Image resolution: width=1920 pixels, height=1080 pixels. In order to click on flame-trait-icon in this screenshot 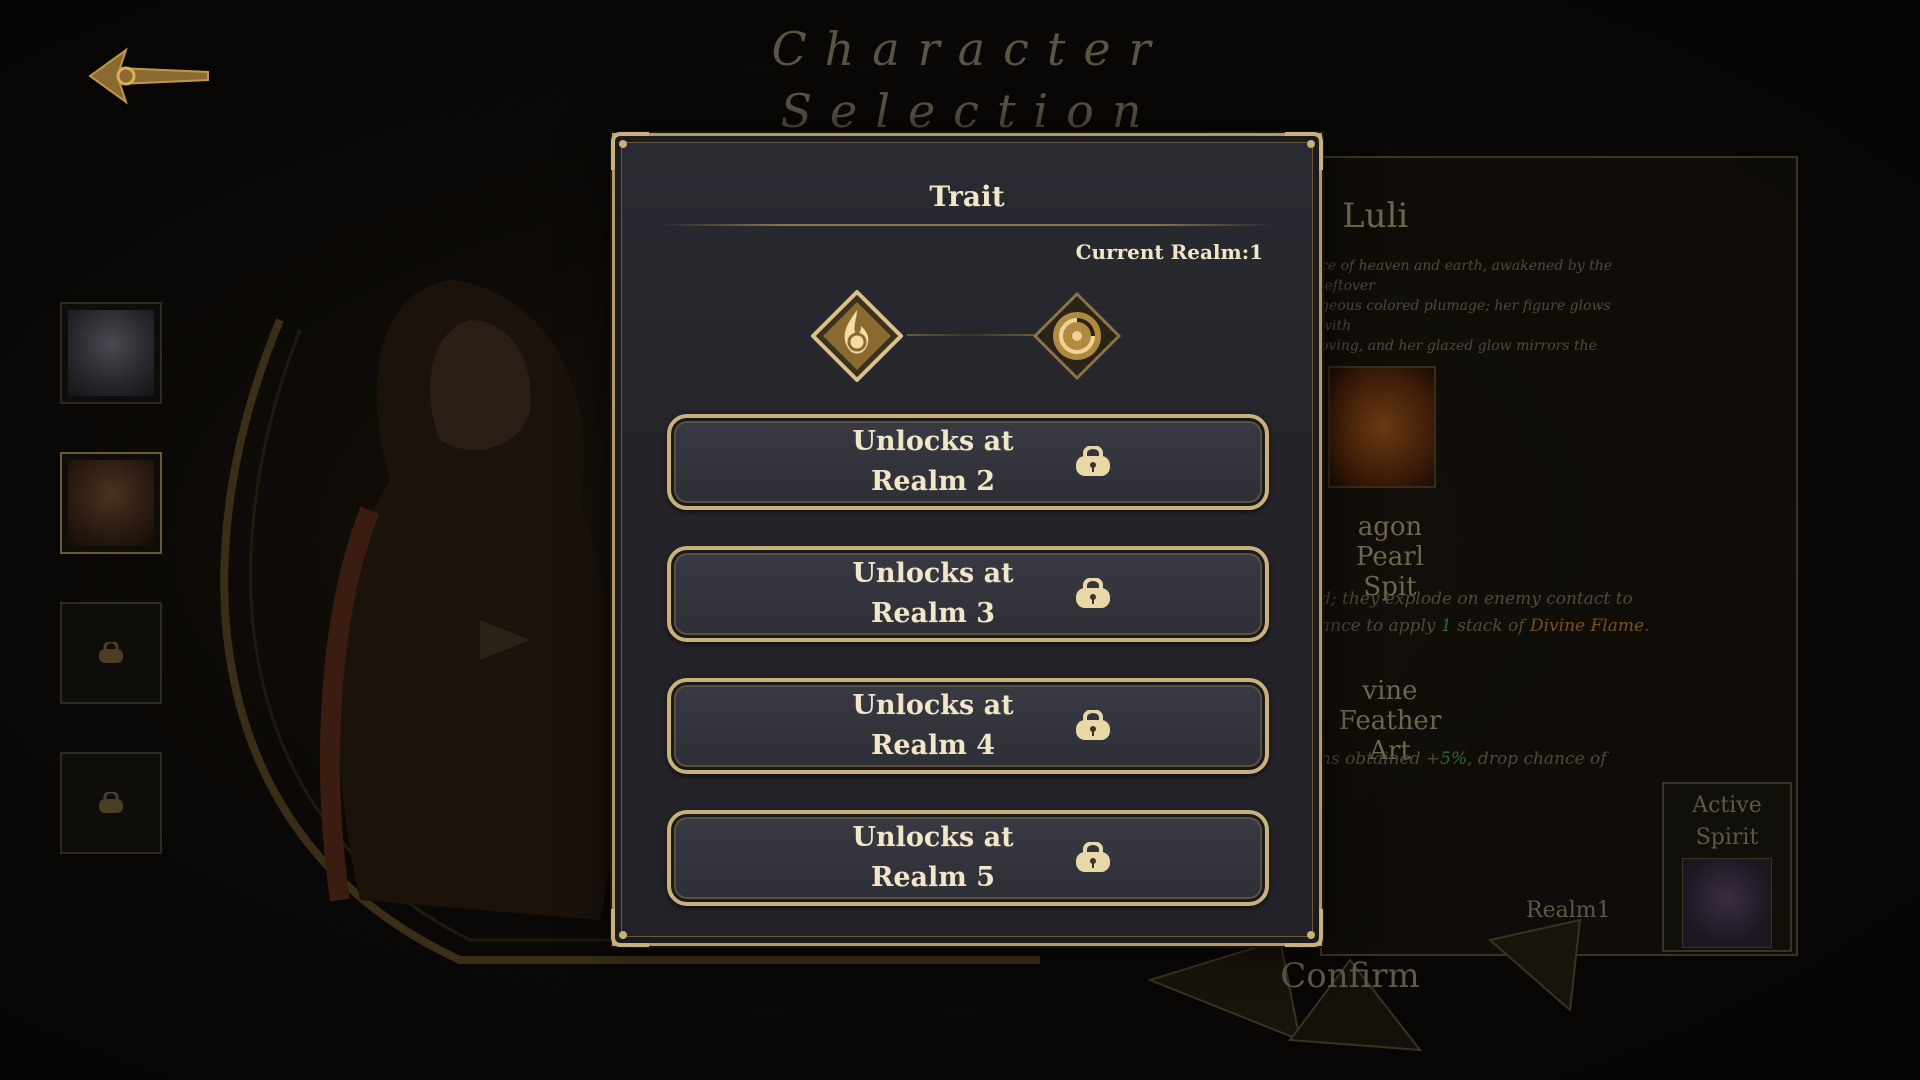, I will do `click(857, 336)`.